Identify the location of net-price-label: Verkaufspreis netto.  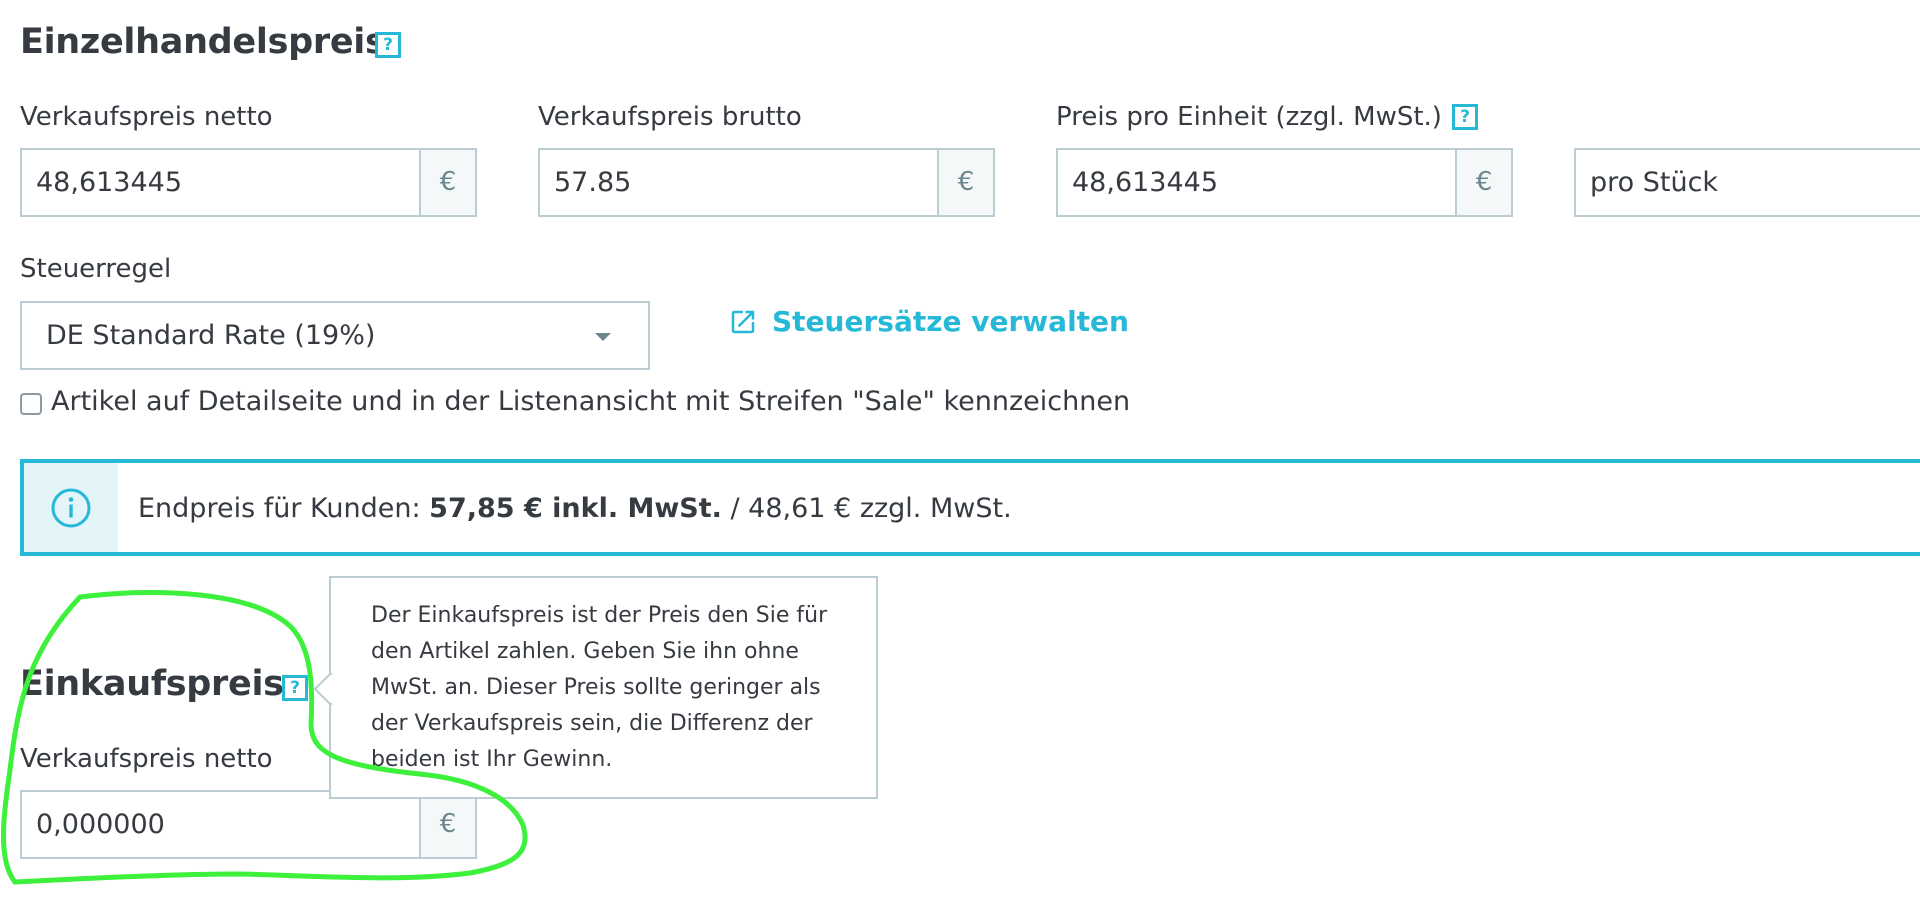
(146, 117).